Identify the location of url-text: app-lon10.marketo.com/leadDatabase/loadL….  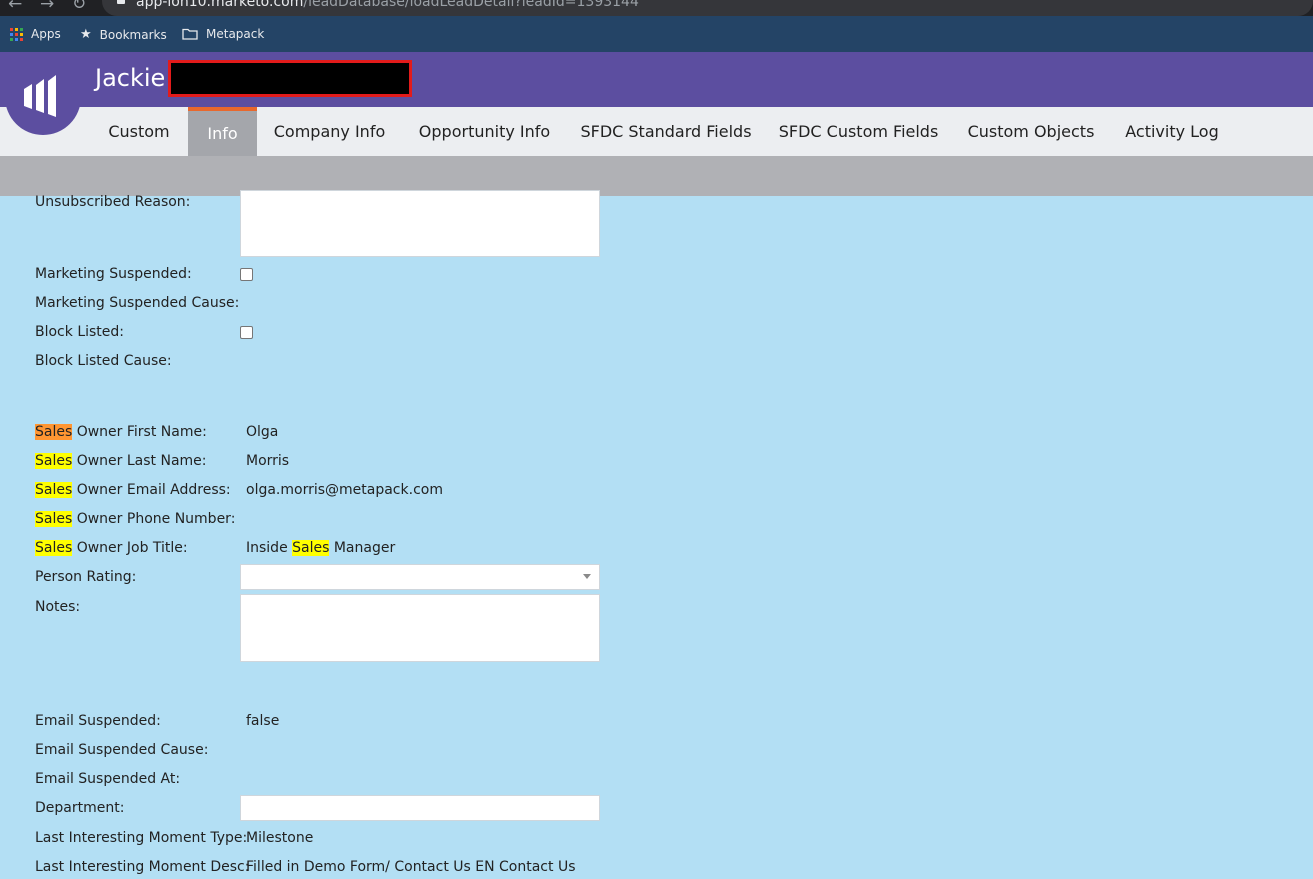
(387, 5).